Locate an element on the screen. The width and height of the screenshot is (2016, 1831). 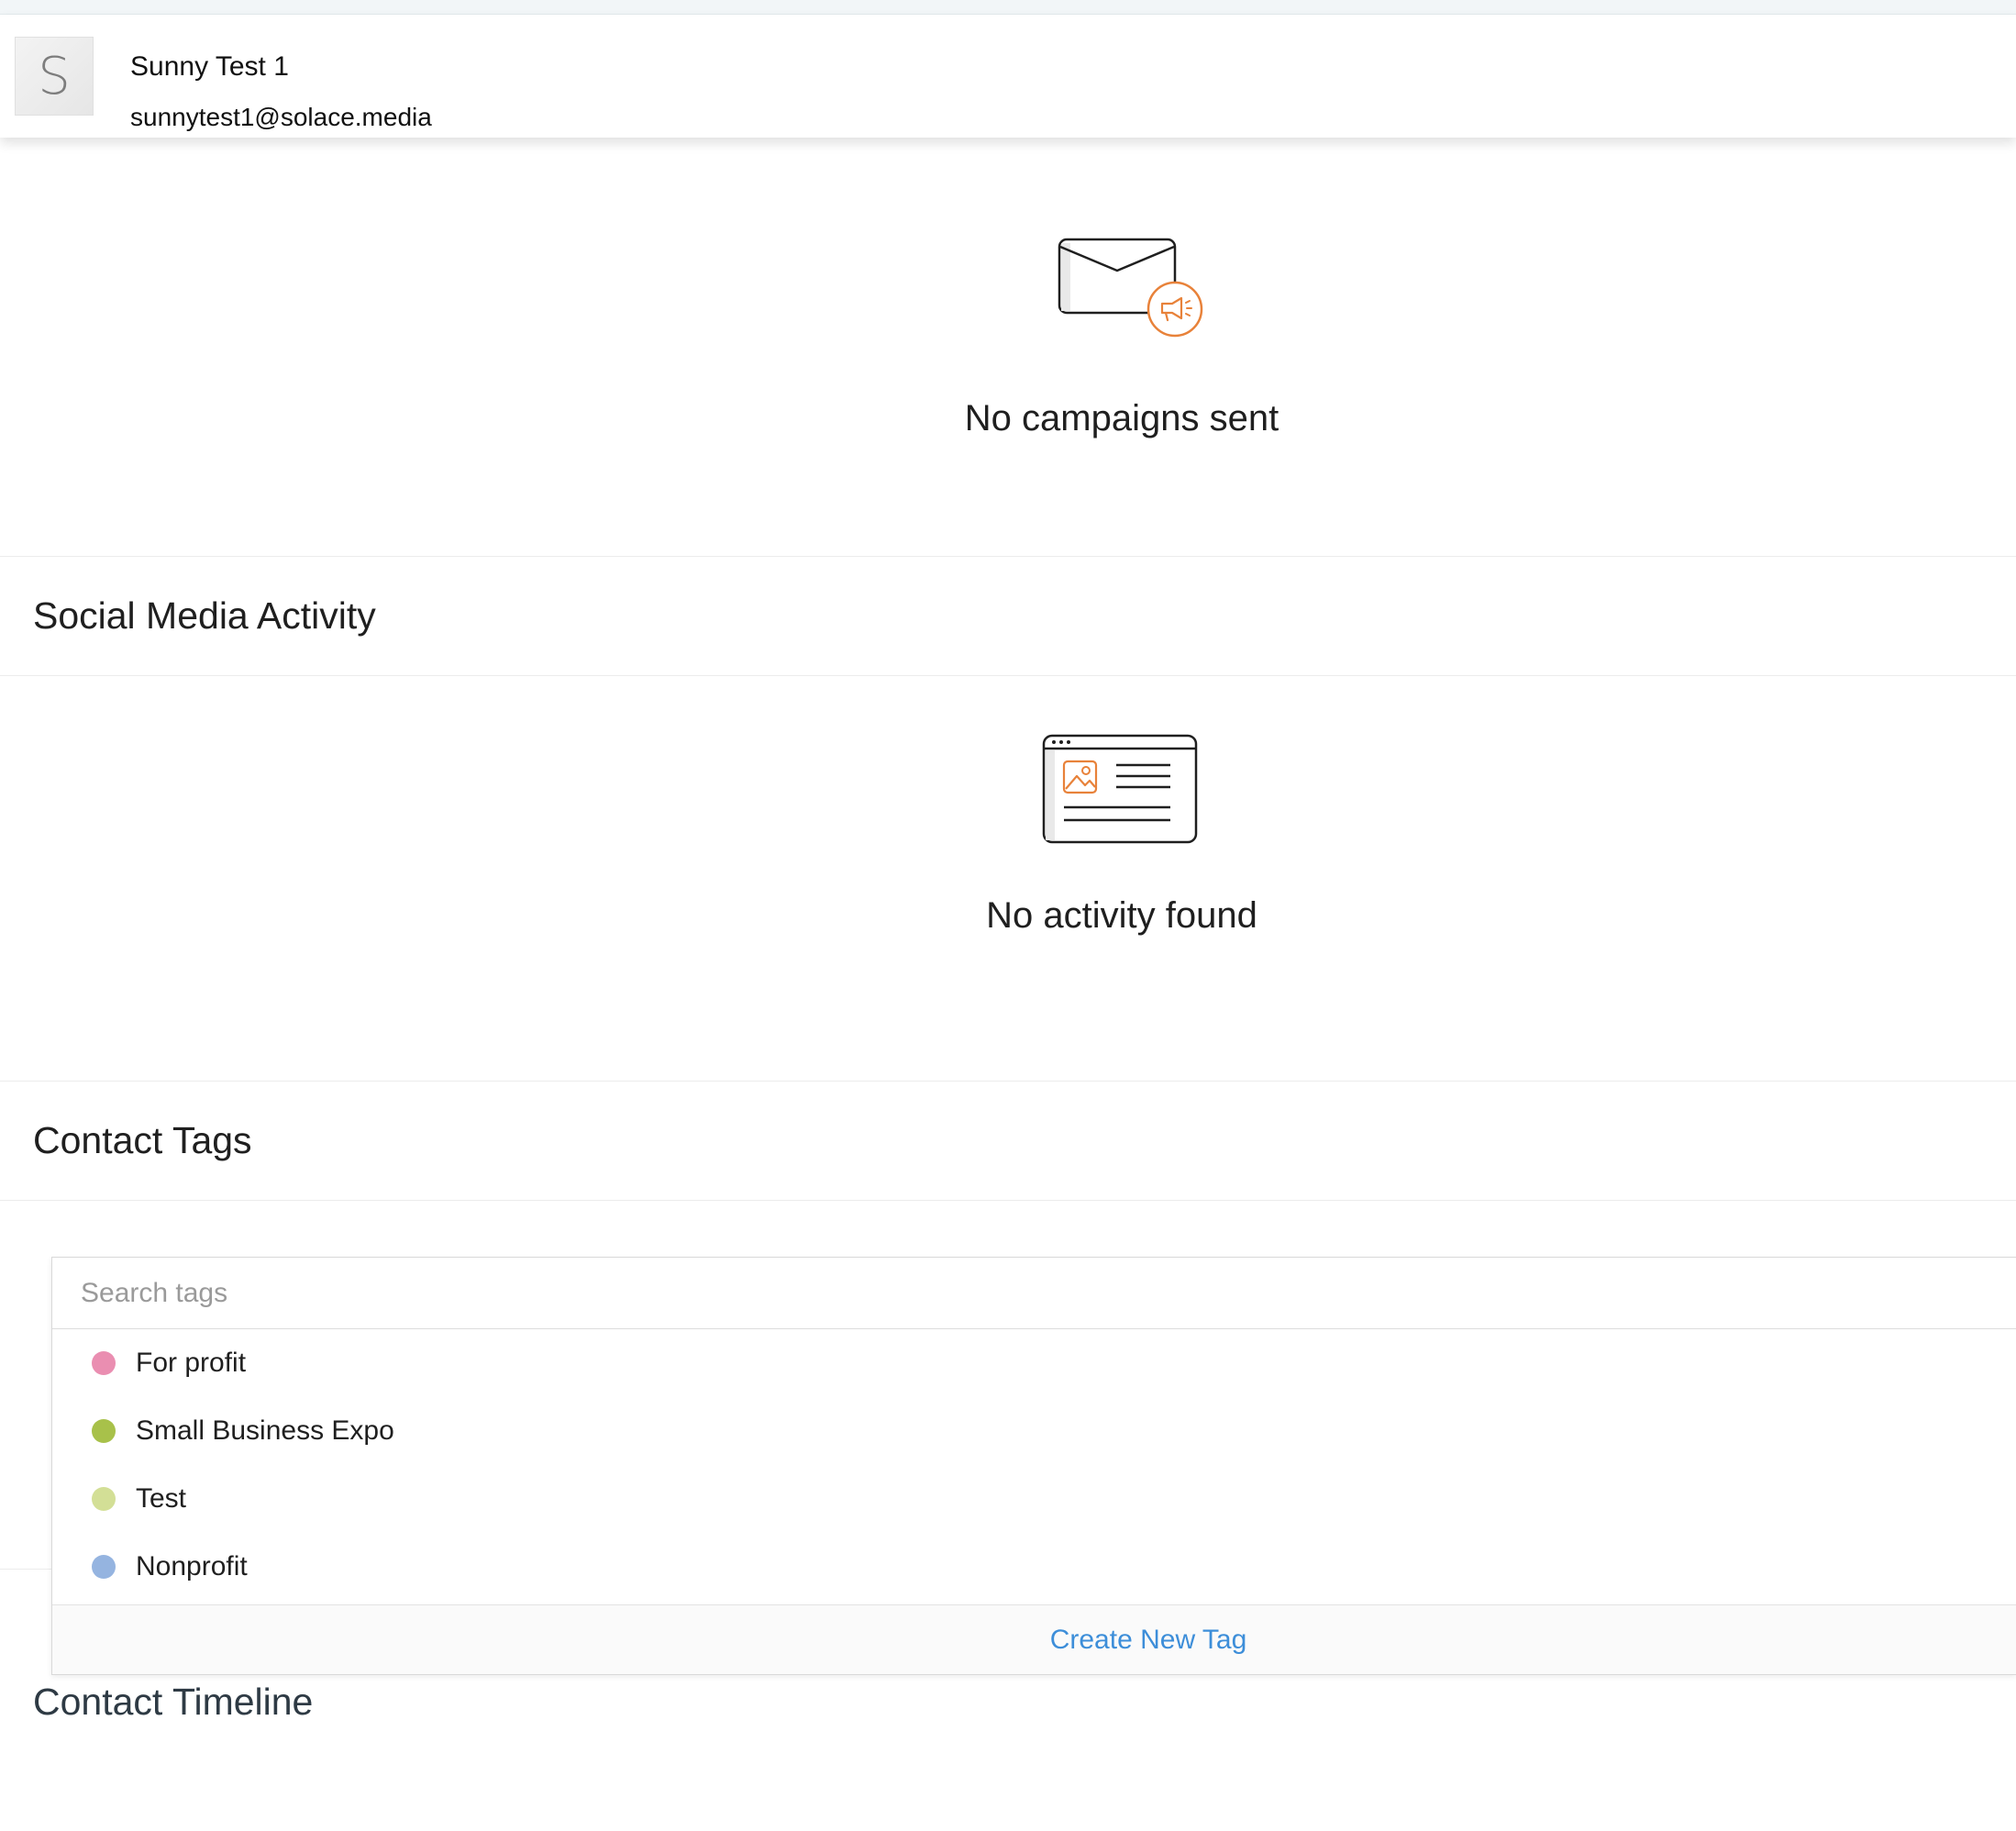
tag-option: Small Business Expo is located at coordinates (1034, 1431).